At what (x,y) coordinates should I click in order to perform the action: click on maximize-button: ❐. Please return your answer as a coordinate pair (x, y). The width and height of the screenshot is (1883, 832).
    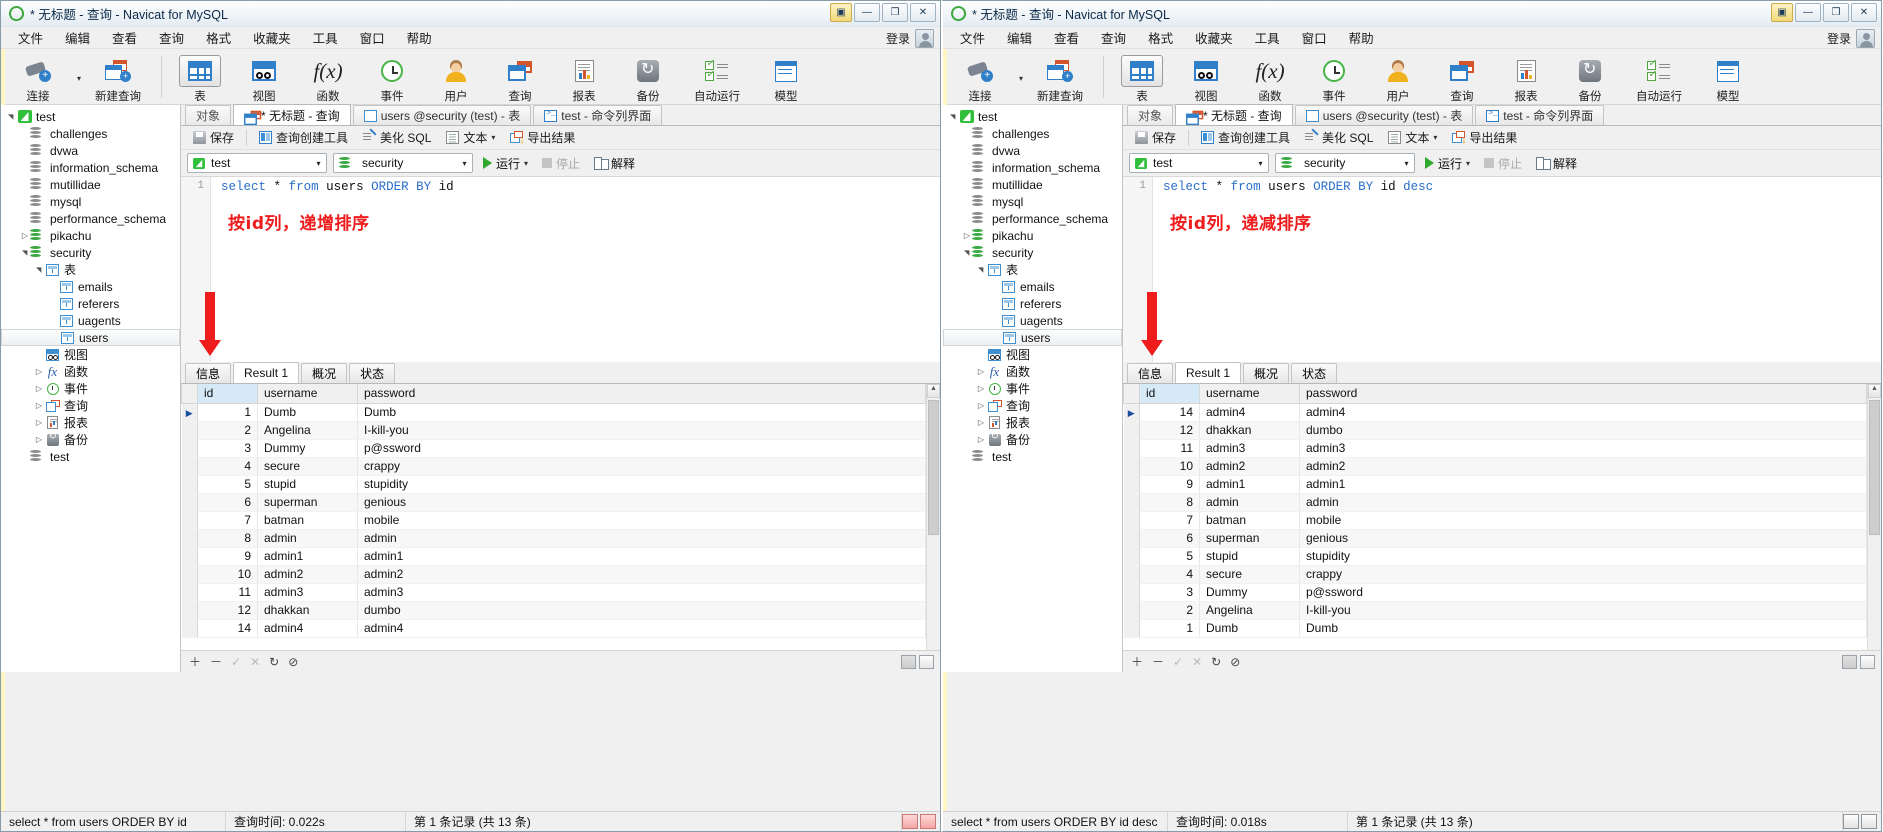
    Looking at the image, I should click on (895, 12).